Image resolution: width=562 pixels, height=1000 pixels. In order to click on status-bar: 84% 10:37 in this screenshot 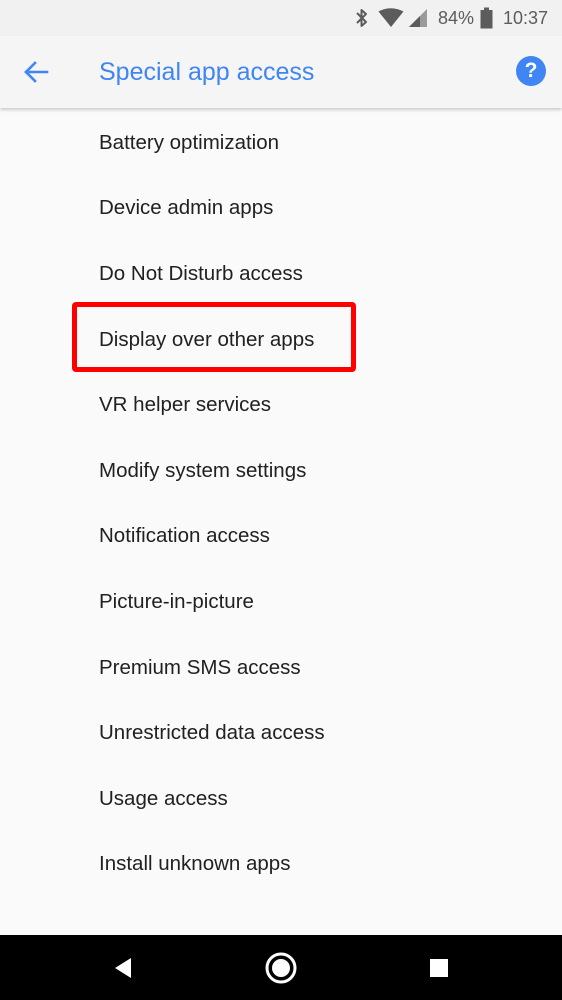, I will do `click(281, 18)`.